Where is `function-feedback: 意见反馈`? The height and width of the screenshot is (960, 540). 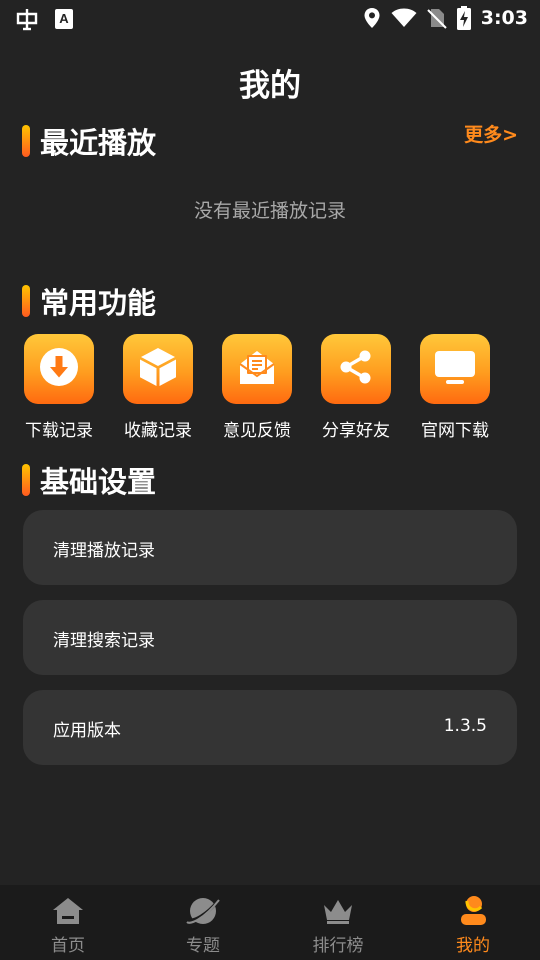 function-feedback: 意见反馈 is located at coordinates (257, 387).